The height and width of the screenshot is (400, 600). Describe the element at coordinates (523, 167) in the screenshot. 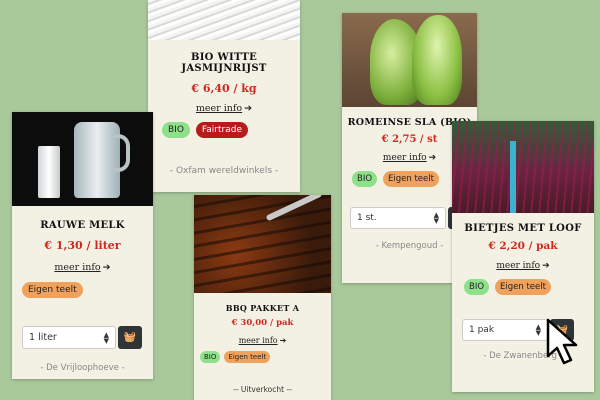

I see `product-photo-beets` at that location.